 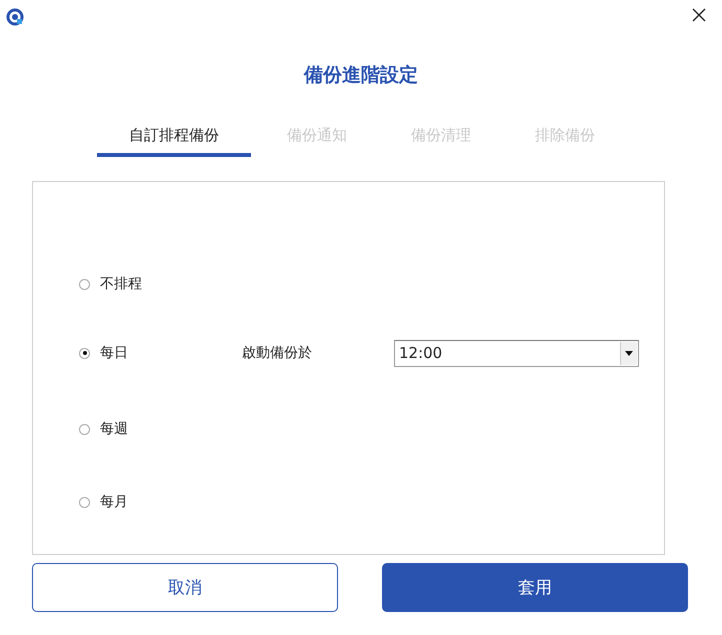 What do you see at coordinates (174, 141) in the screenshot?
I see `tab: 自訂排程備份` at bounding box center [174, 141].